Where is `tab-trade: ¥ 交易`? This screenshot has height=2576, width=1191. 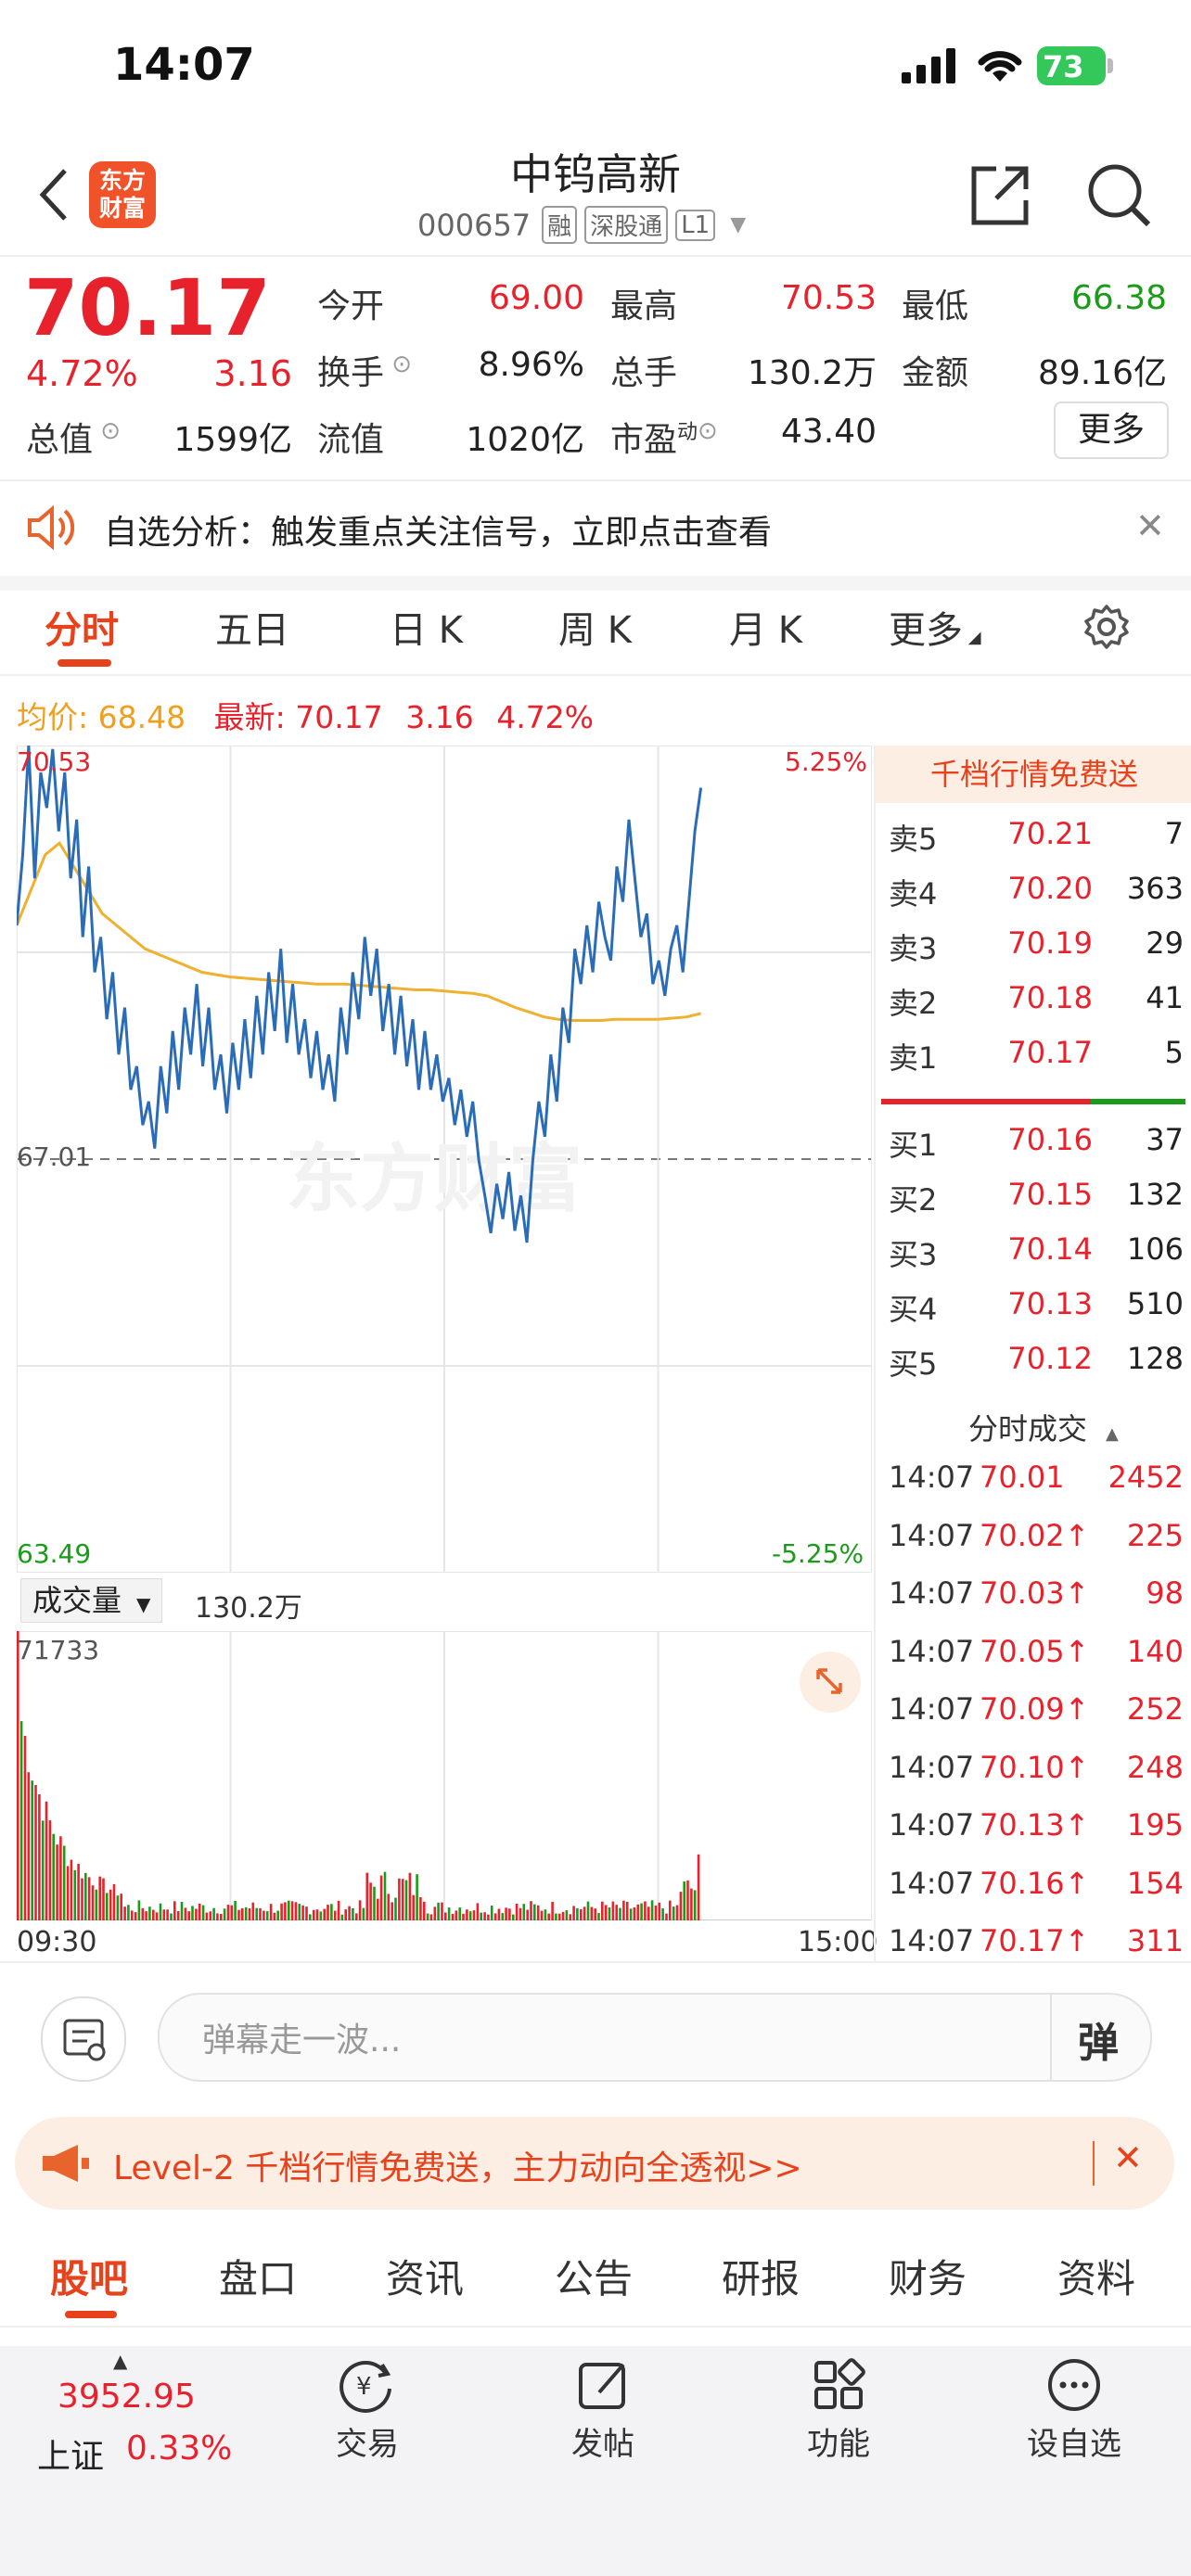 tab-trade: ¥ 交易 is located at coordinates (367, 2409).